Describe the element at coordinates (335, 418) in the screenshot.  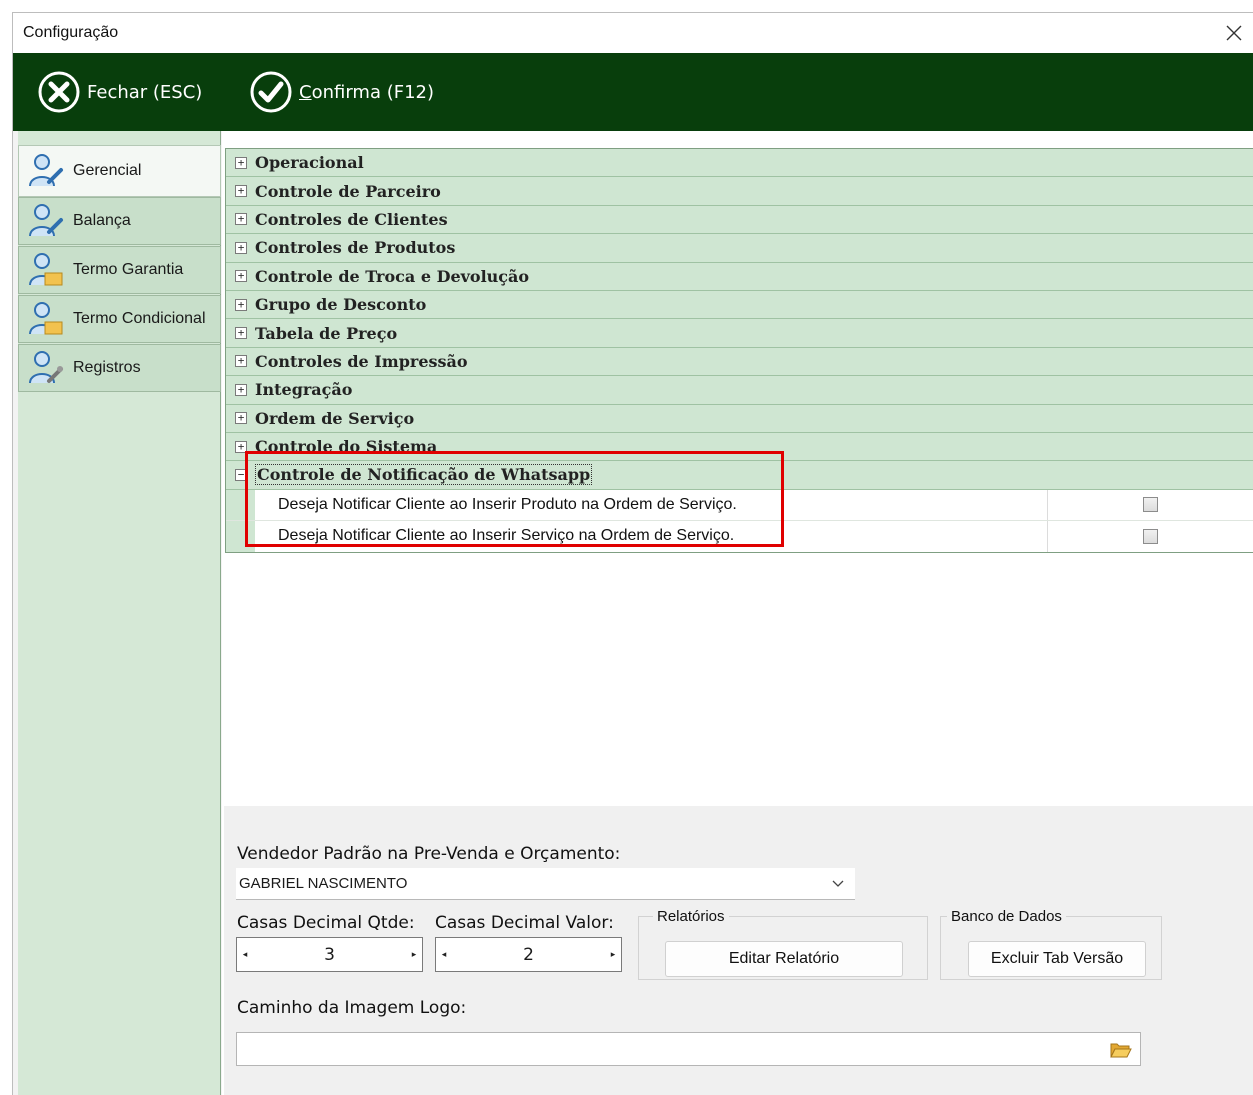
I see `tree-group-label: Ordem de Serviço` at that location.